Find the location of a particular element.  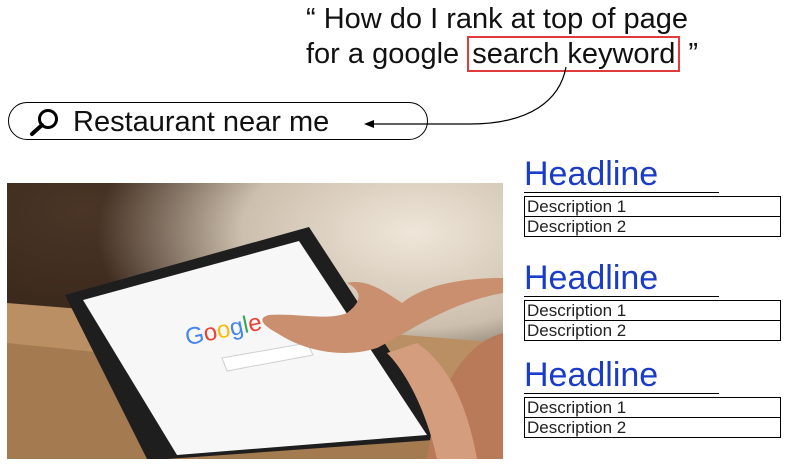

ad-block-1: Headline Description 1 Description 2 is located at coordinates (652, 196).